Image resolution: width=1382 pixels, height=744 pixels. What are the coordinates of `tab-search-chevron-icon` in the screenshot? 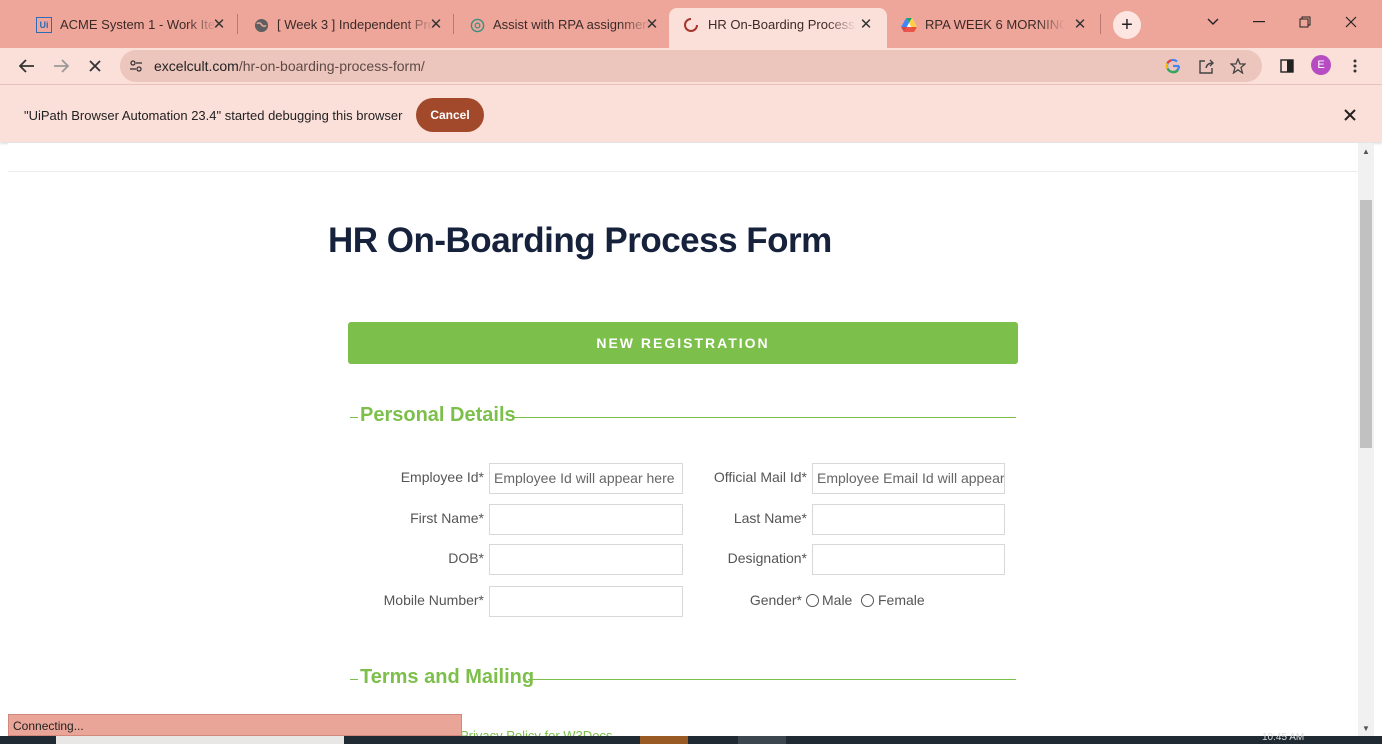 It's located at (1213, 22).